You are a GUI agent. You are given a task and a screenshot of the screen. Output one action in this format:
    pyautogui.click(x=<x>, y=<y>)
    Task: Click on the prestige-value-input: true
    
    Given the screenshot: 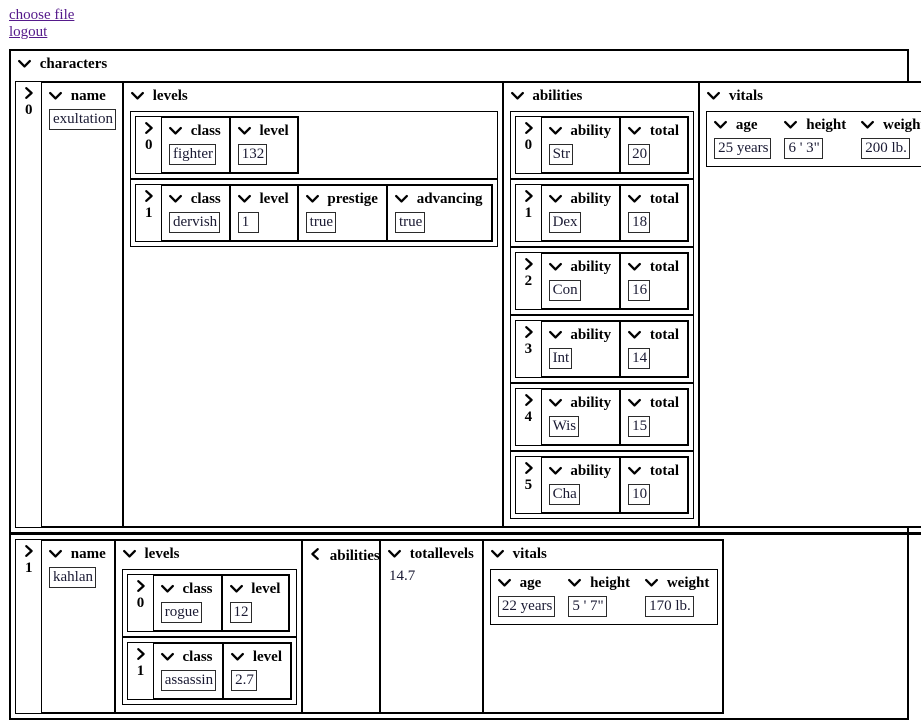 What is the action you would take?
    pyautogui.click(x=320, y=222)
    